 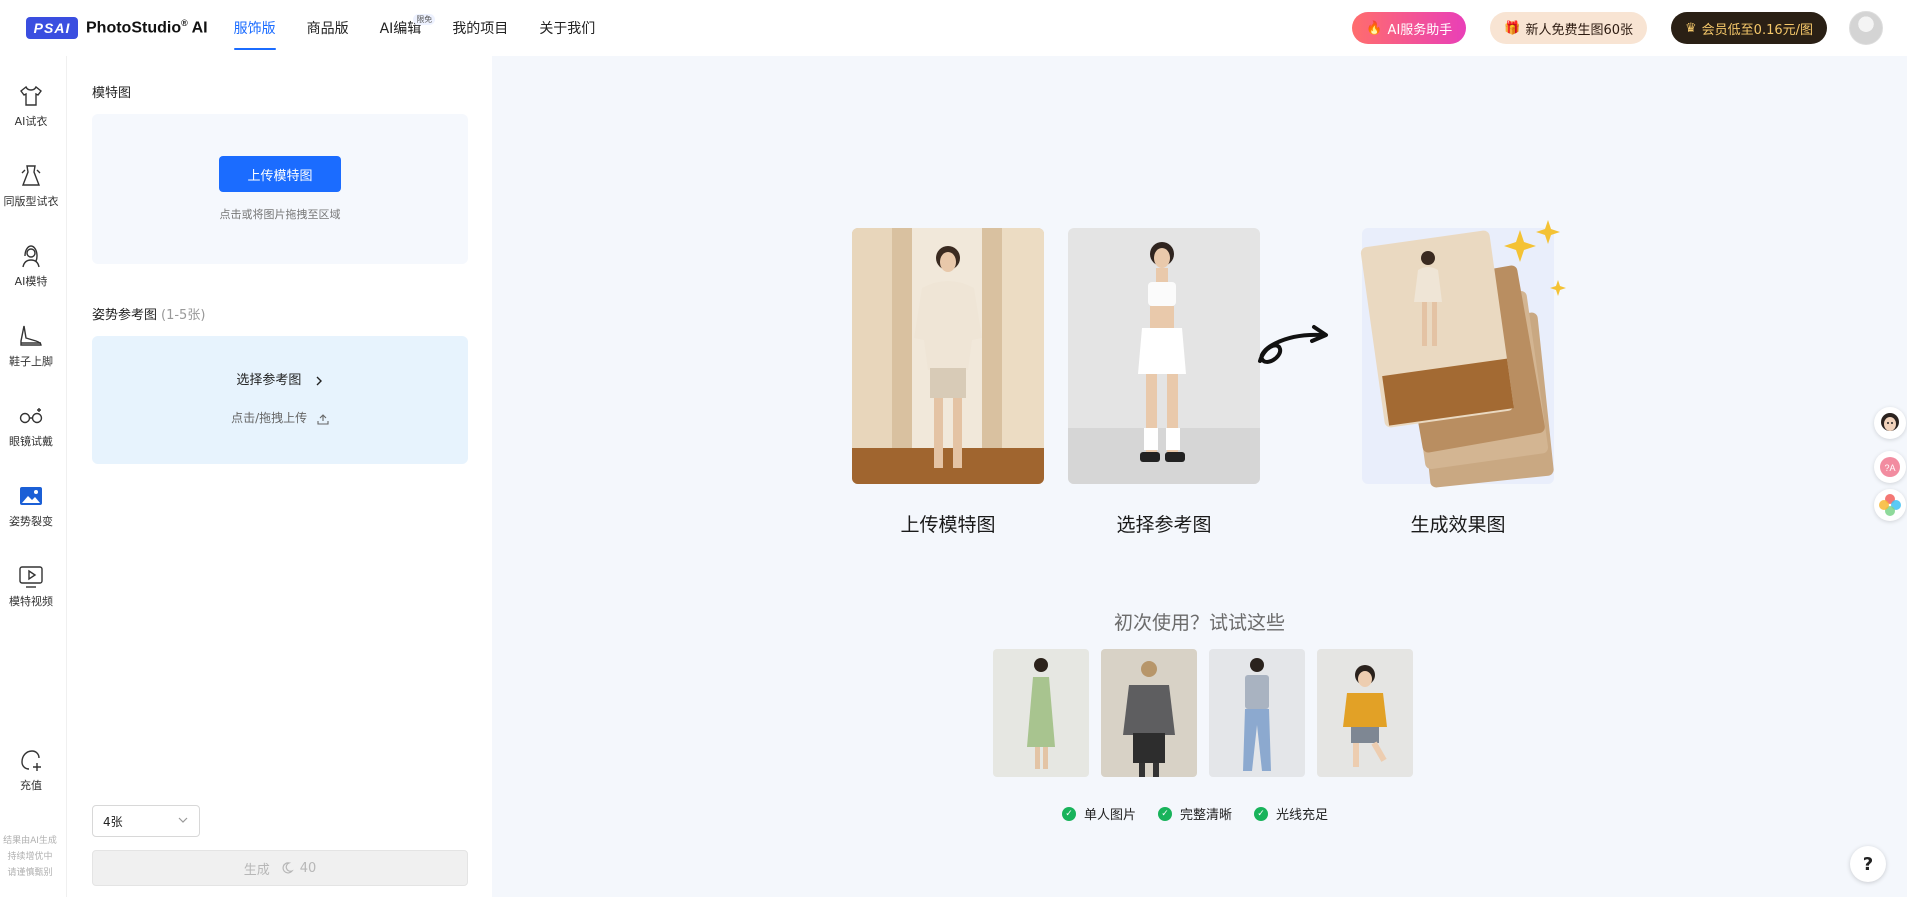 What do you see at coordinates (31, 416) in the screenshot?
I see `glasses-icon` at bounding box center [31, 416].